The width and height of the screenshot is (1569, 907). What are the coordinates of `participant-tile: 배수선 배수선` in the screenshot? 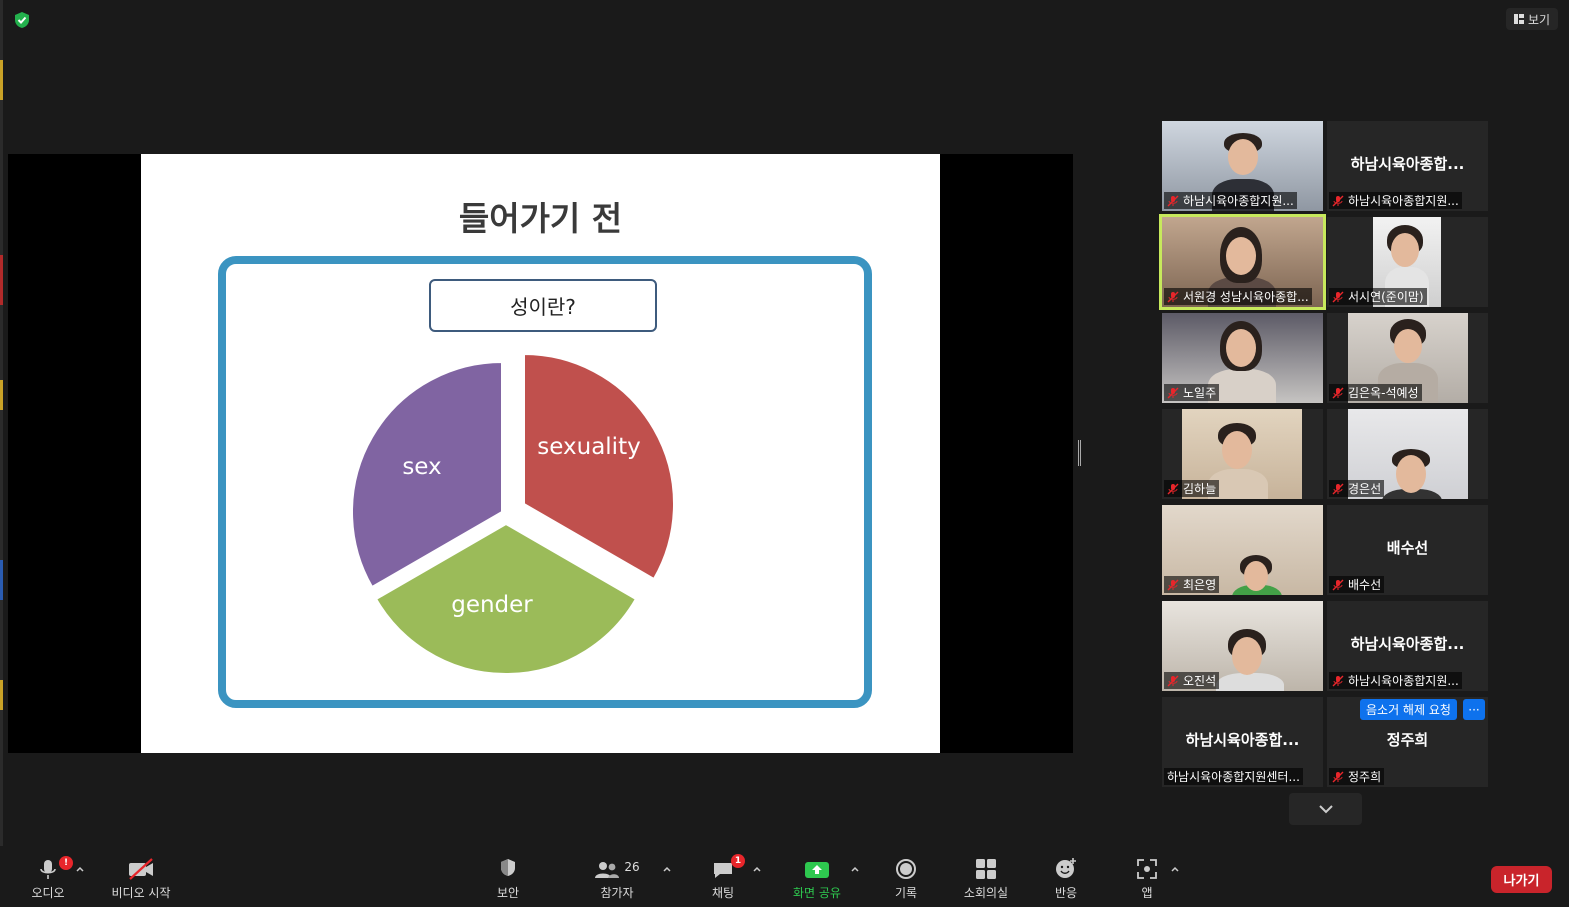 It's located at (1407, 550).